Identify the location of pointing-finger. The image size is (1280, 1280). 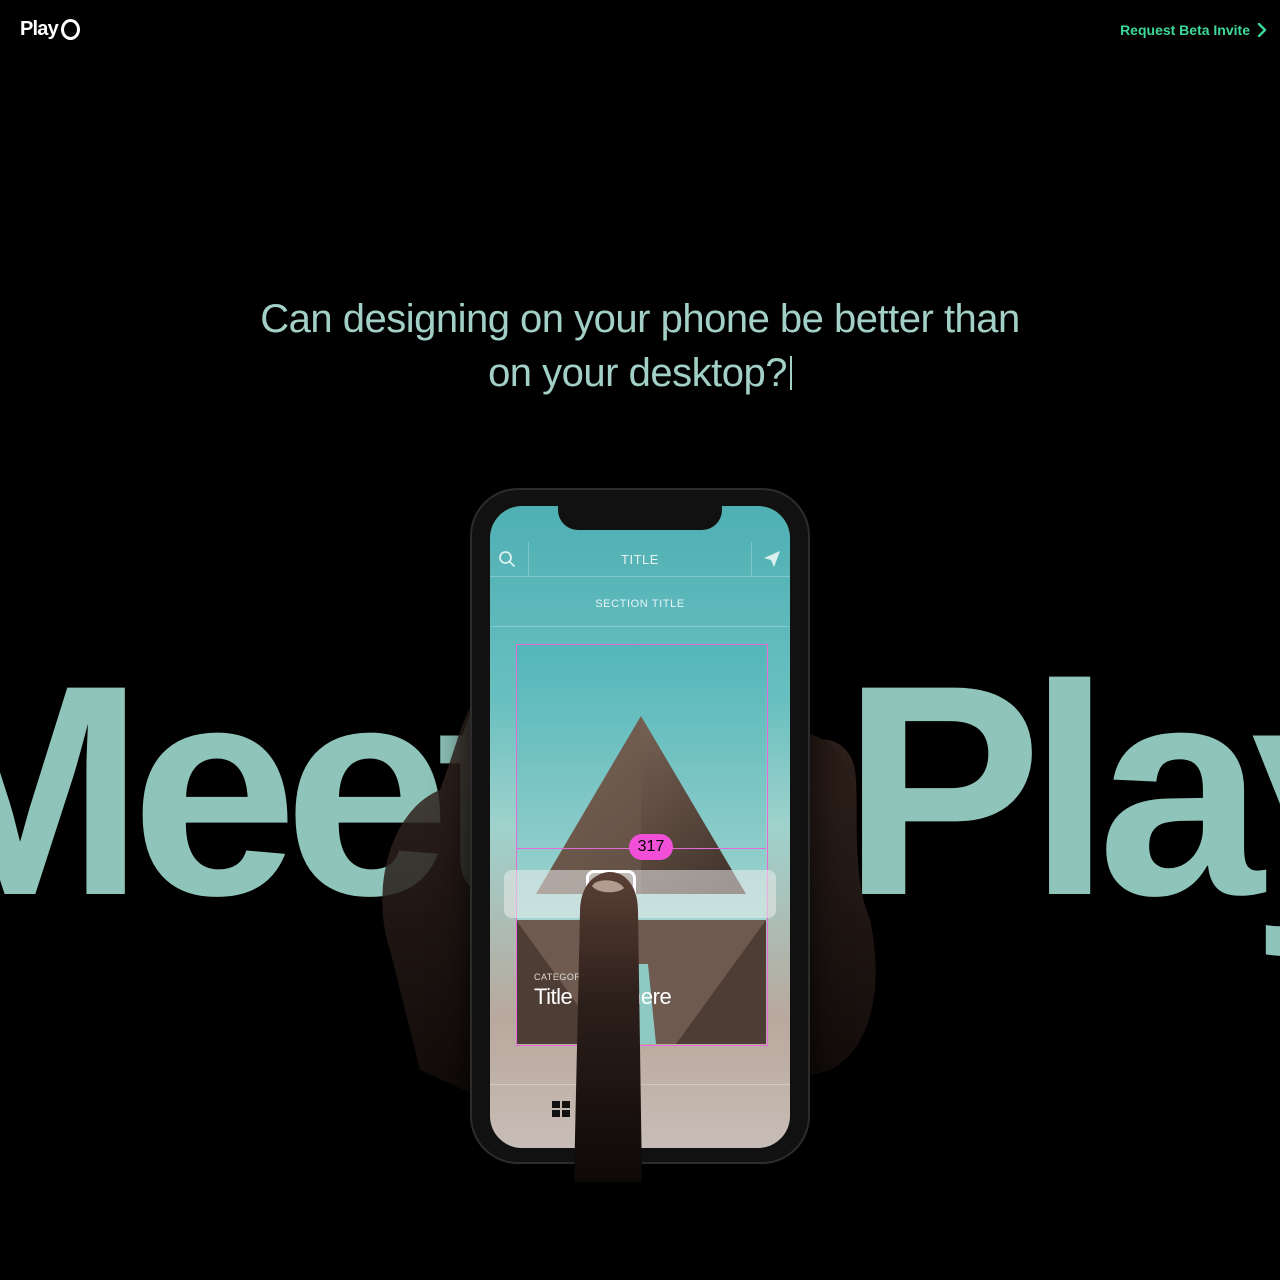
(608, 1027).